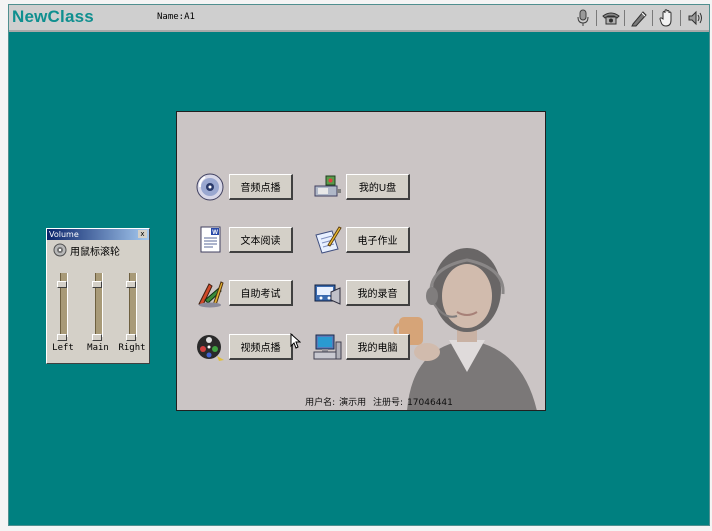  Describe the element at coordinates (327, 293) in the screenshot. I see `recording-icon` at that location.